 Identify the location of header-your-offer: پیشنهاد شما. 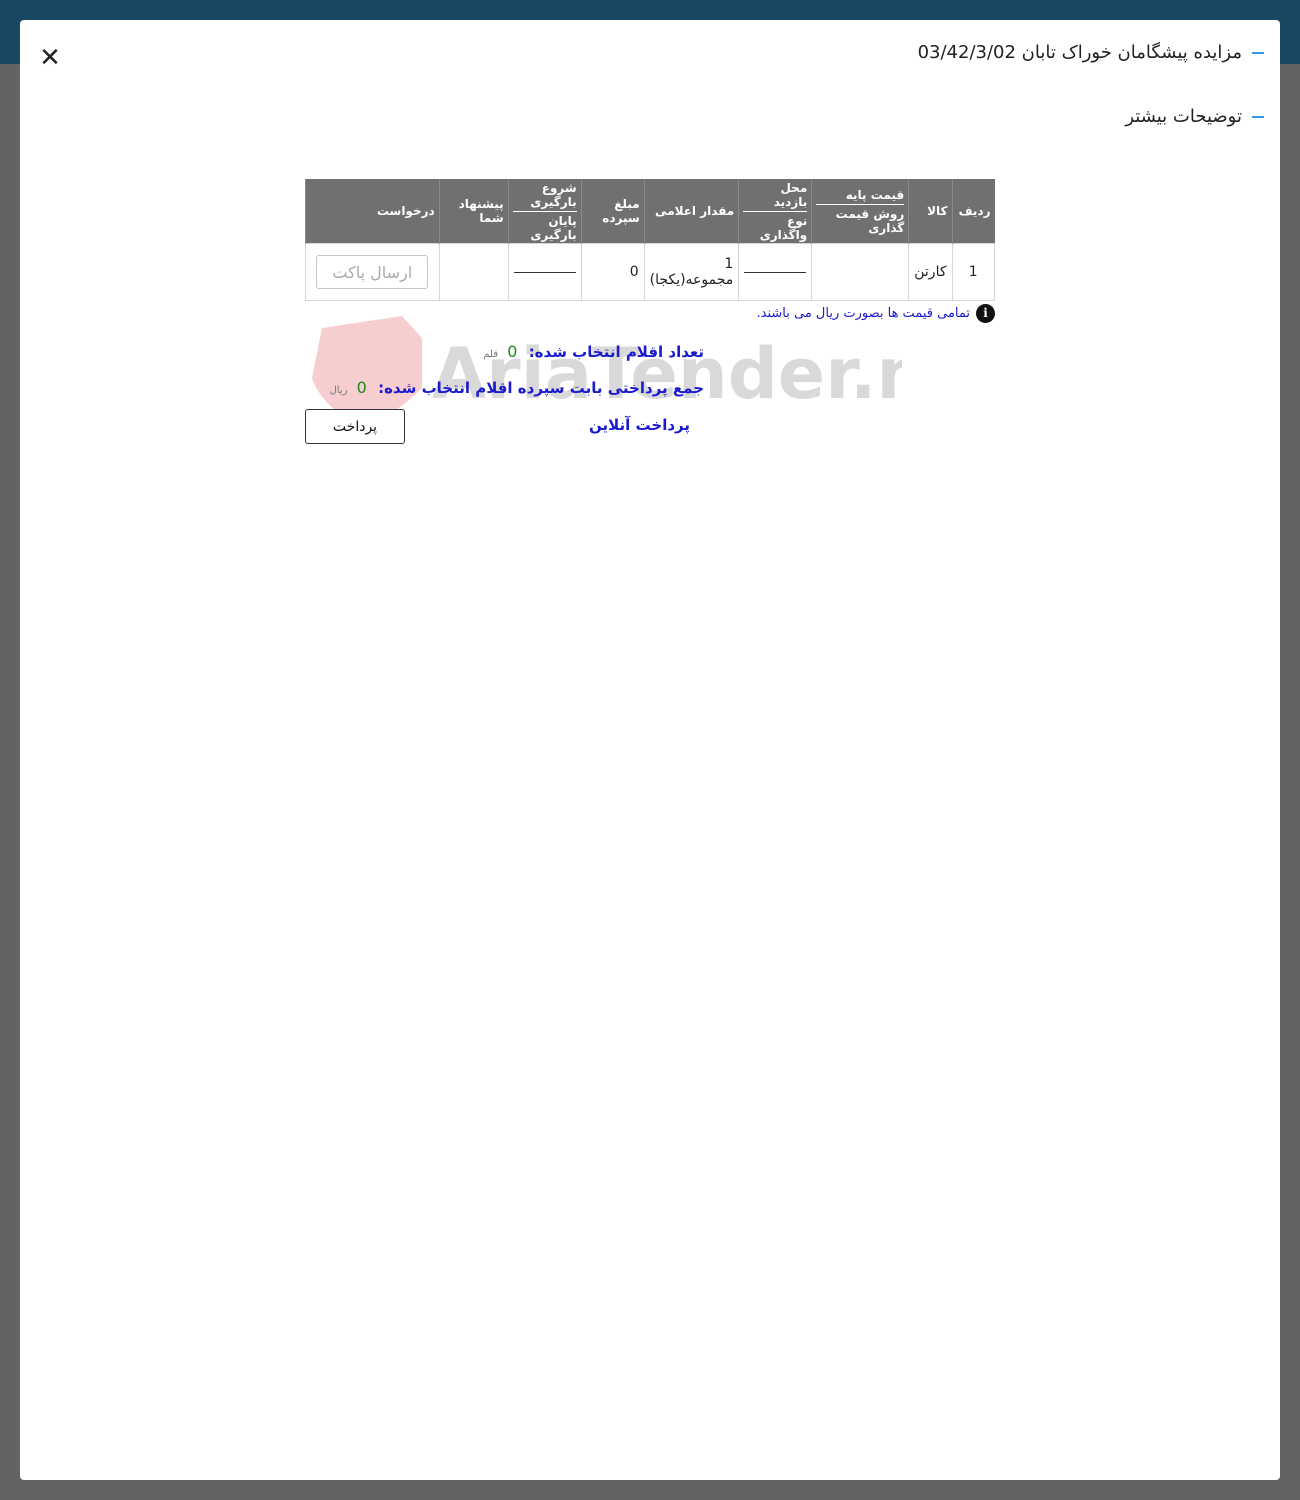
(473, 211).